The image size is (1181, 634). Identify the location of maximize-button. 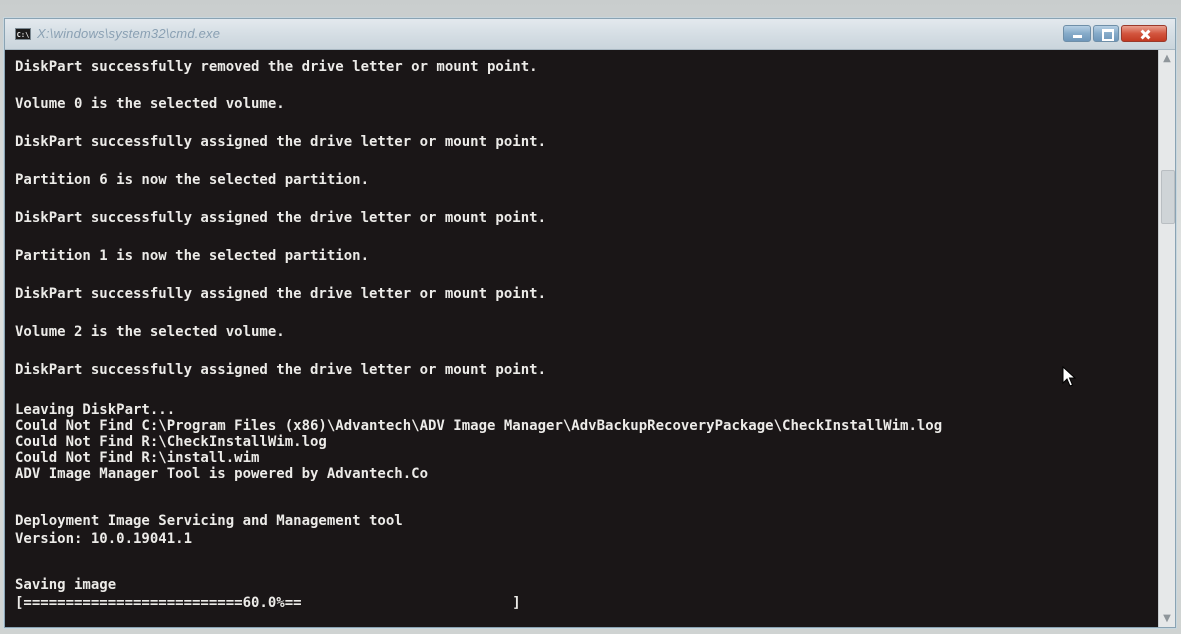
(1106, 33).